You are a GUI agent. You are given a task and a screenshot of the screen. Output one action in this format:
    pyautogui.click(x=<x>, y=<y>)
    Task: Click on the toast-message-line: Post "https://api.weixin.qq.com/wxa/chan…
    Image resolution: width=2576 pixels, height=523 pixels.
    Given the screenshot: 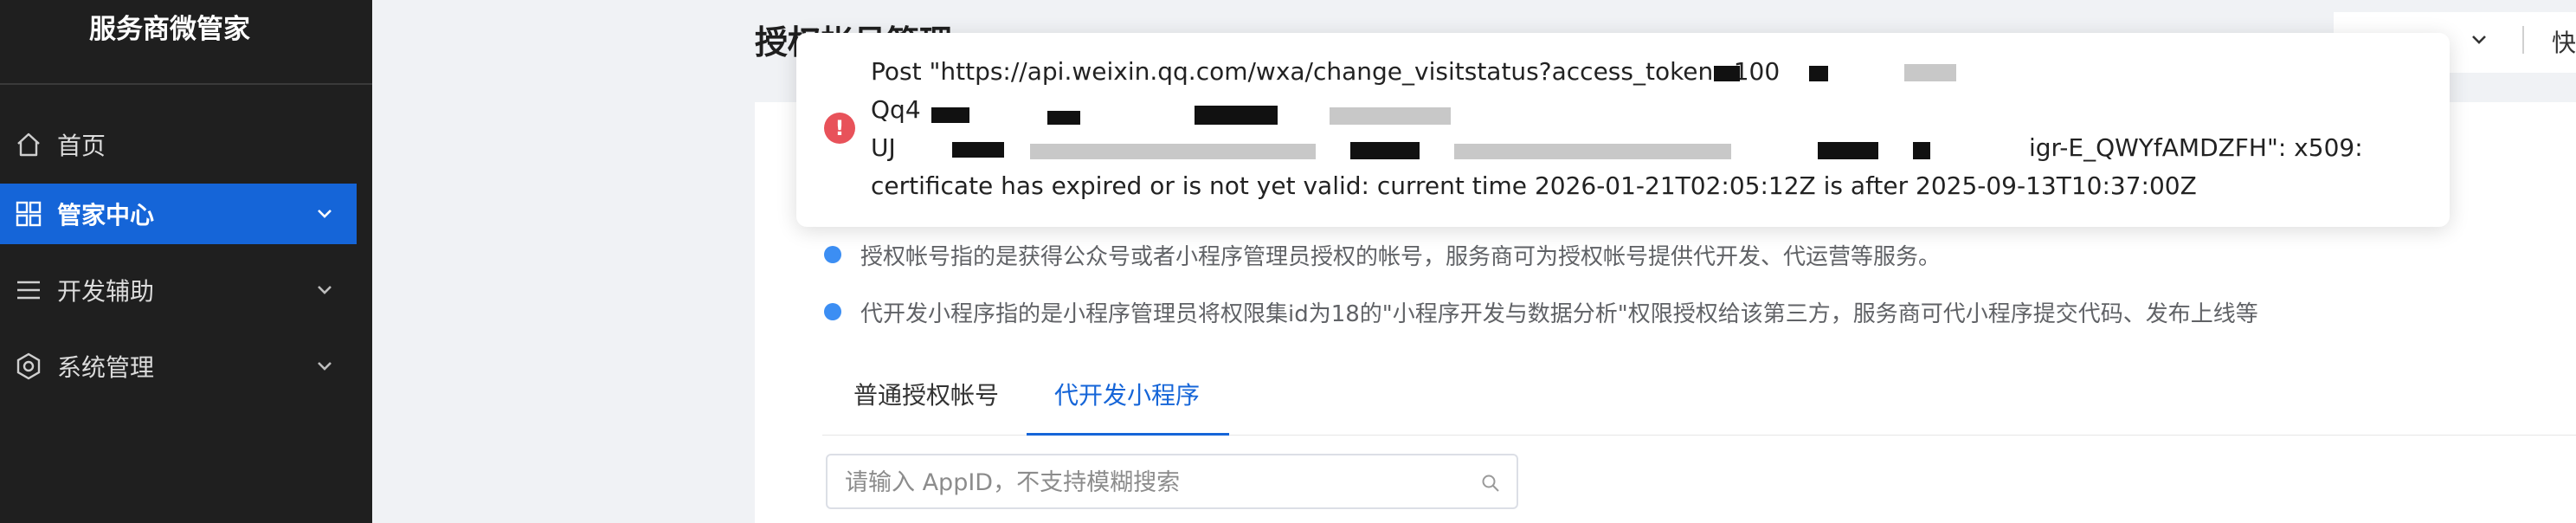 What is the action you would take?
    pyautogui.click(x=1326, y=71)
    